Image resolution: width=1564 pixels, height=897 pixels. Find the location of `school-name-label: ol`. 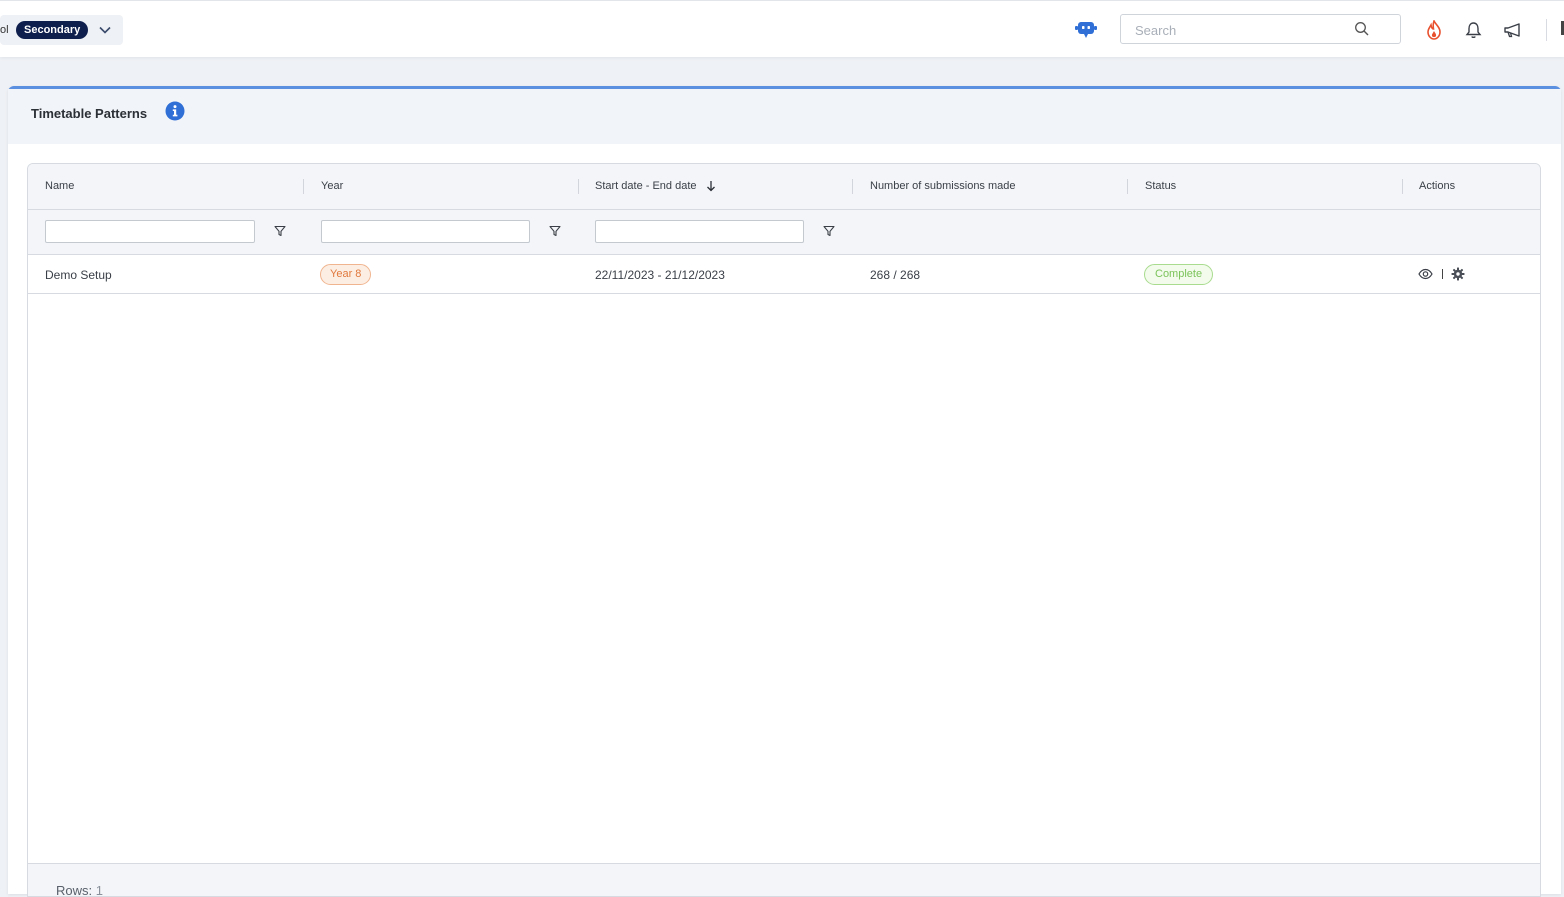

school-name-label: ol is located at coordinates (4, 30).